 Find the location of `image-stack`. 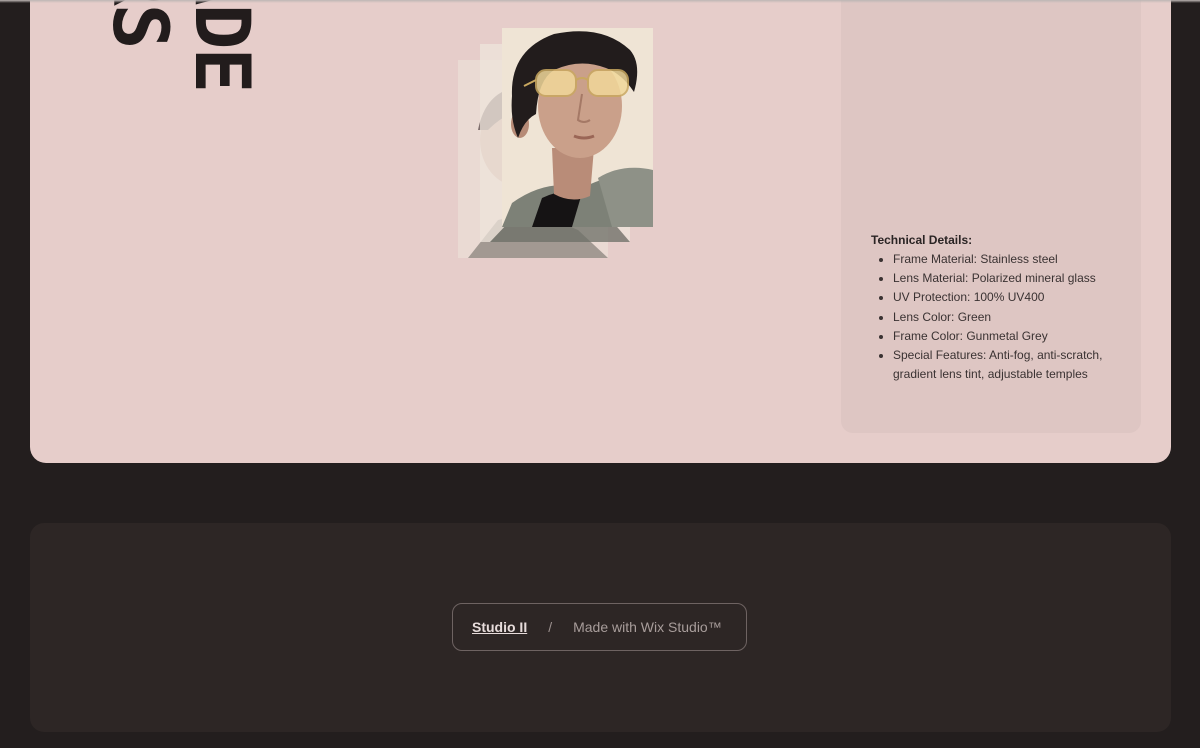

image-stack is located at coordinates (558, 144).